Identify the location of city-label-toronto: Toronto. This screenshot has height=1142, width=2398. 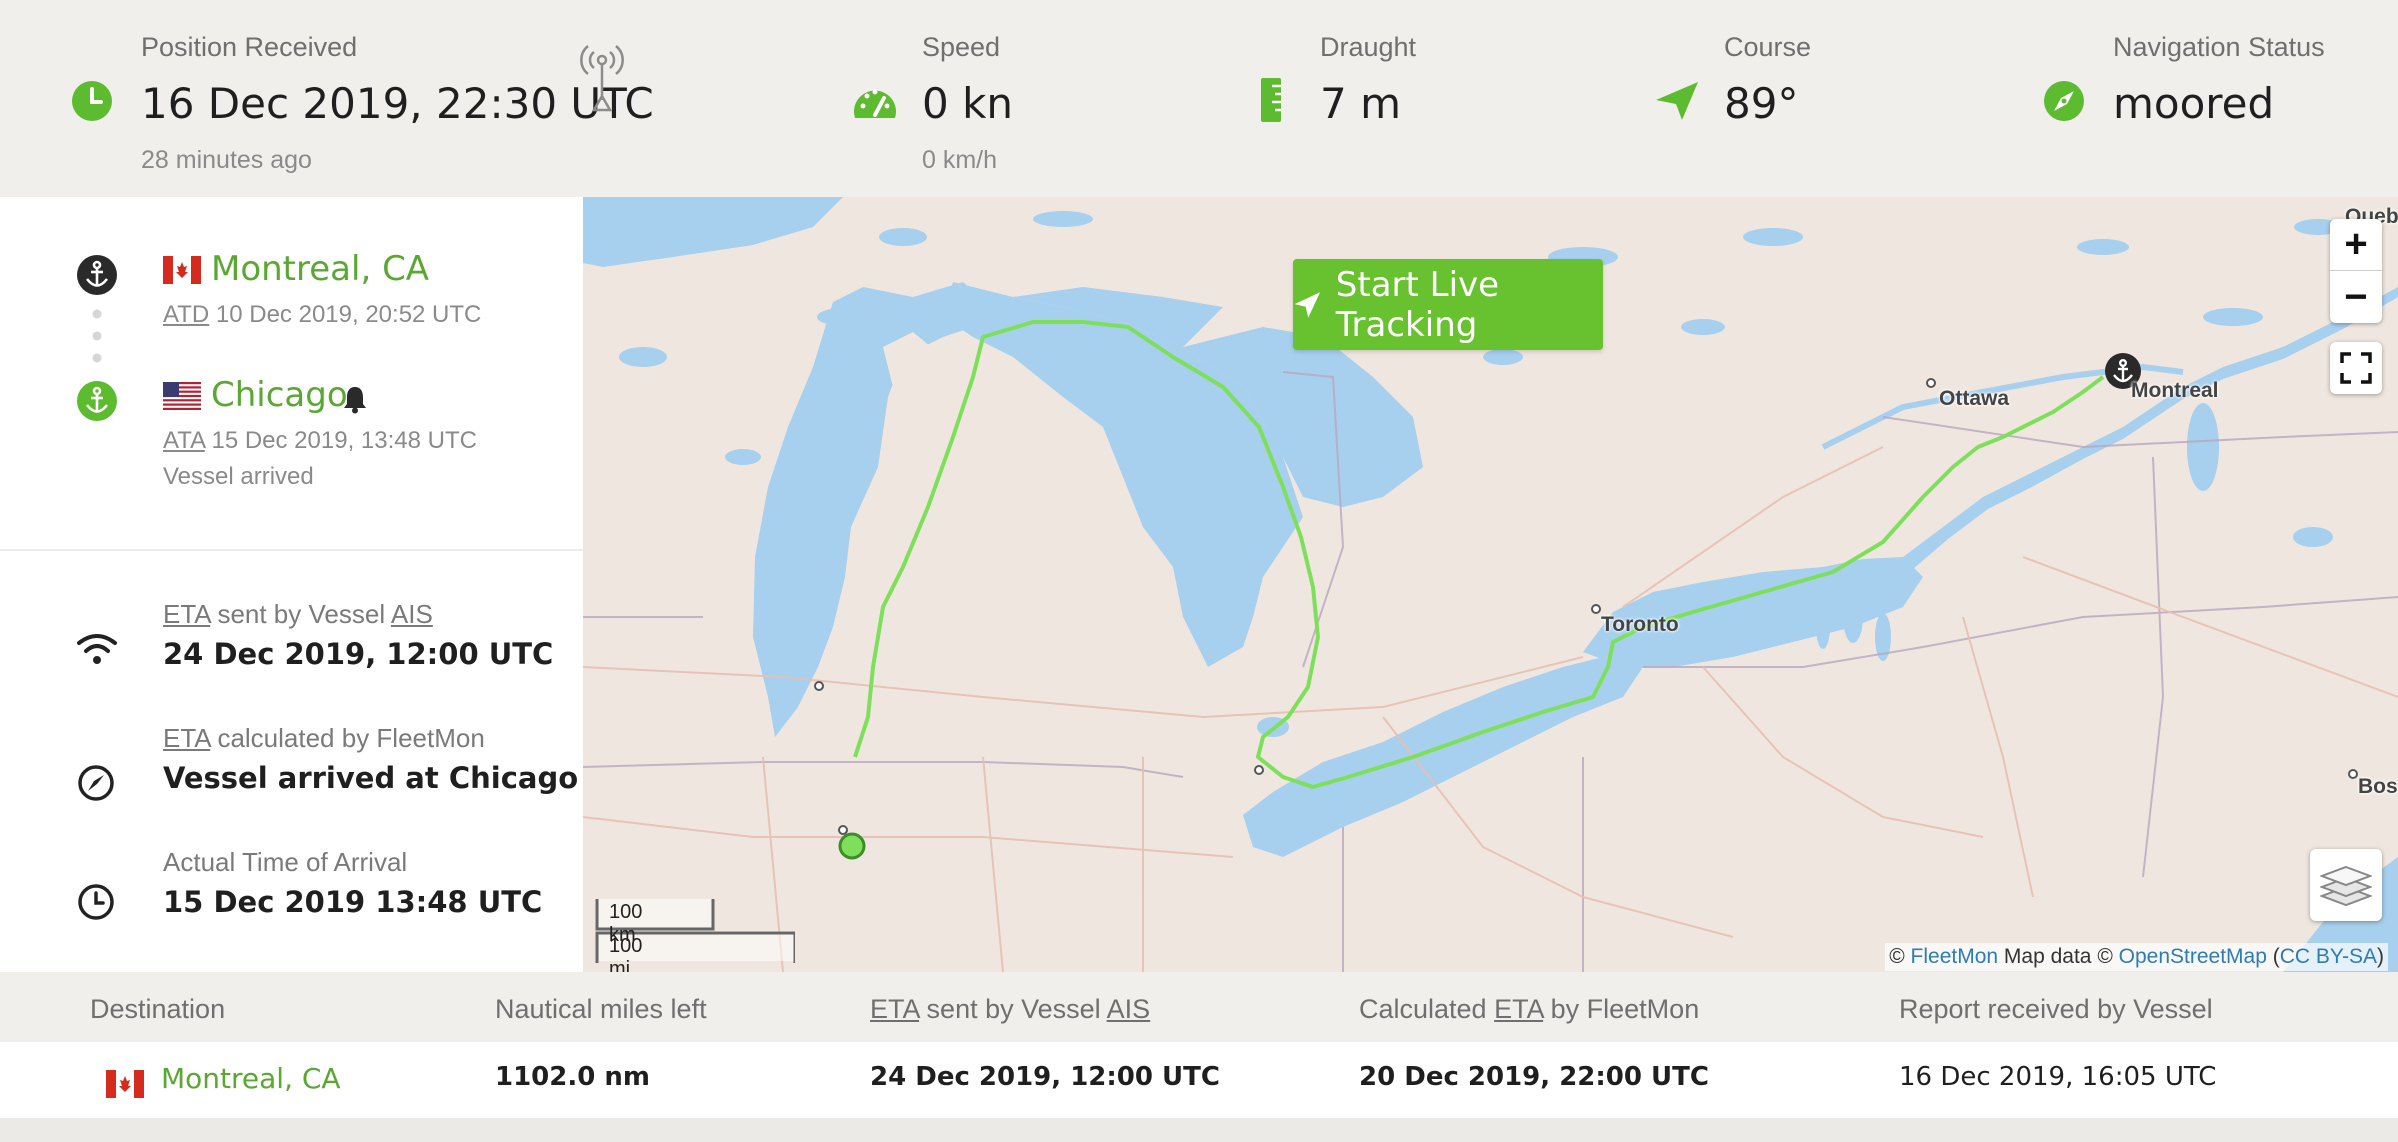
(1640, 624).